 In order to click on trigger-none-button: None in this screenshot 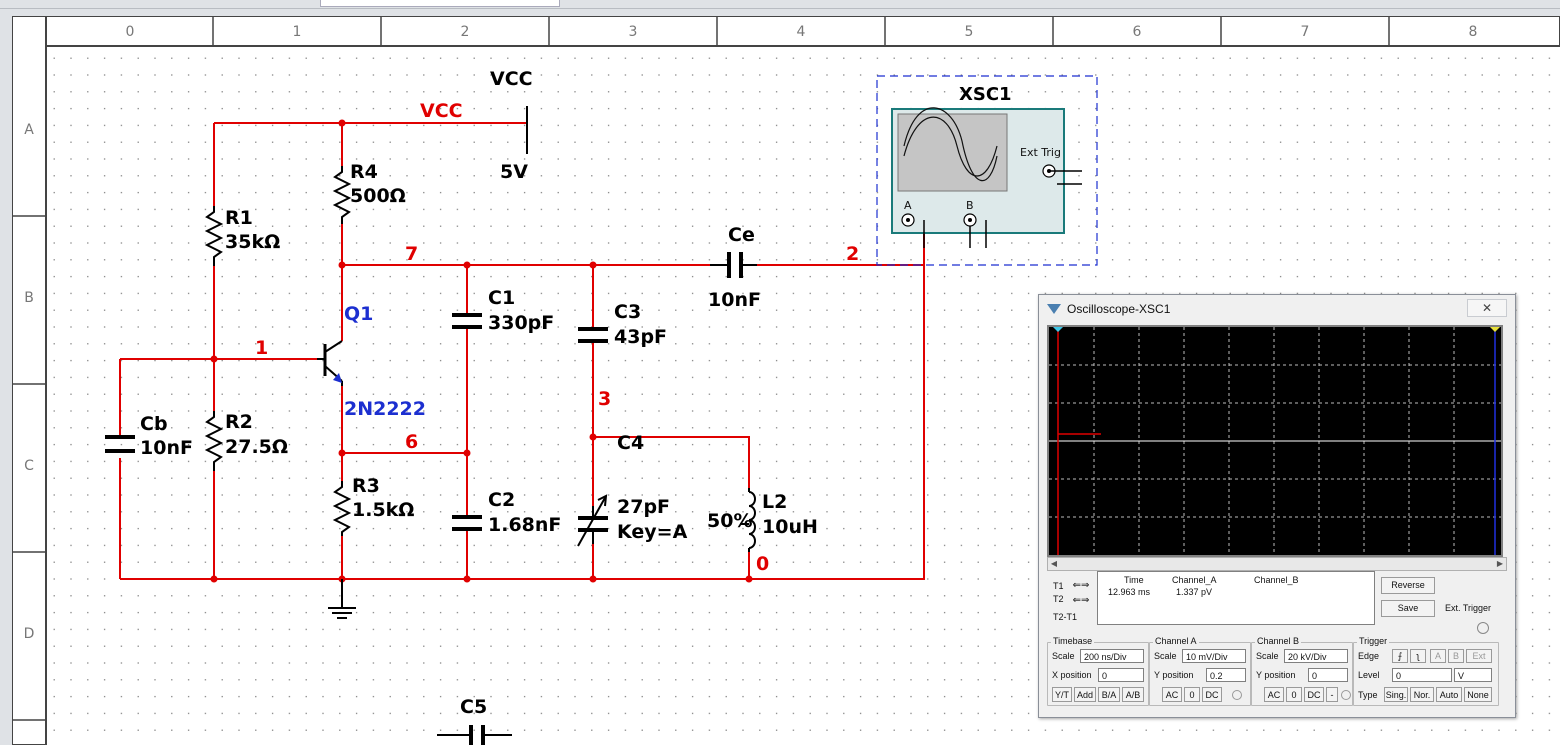, I will do `click(1478, 694)`.